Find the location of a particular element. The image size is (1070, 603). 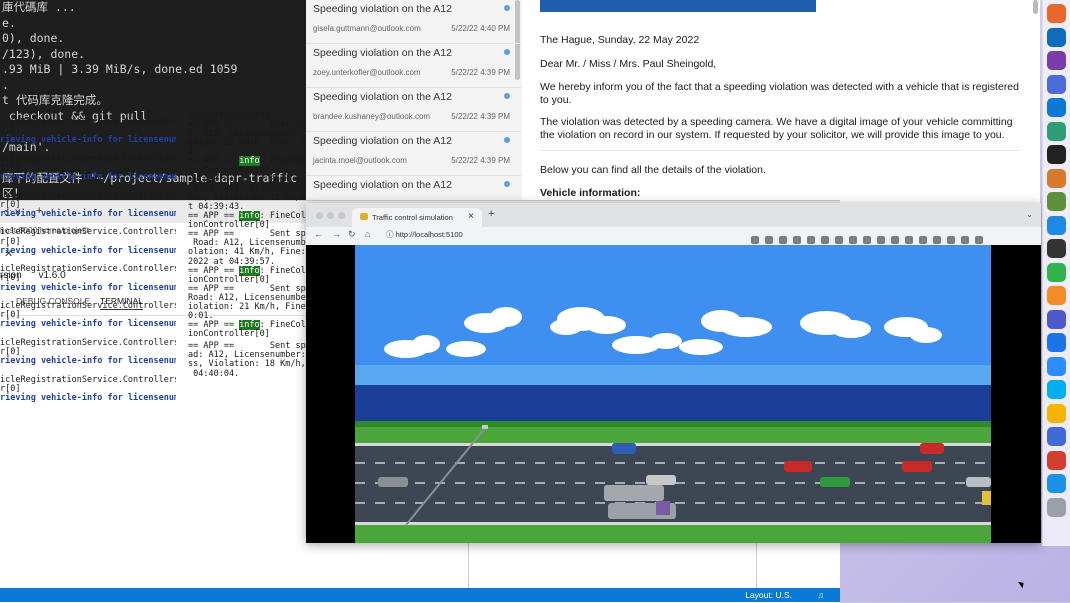

photos-icon is located at coordinates (1056, 178).